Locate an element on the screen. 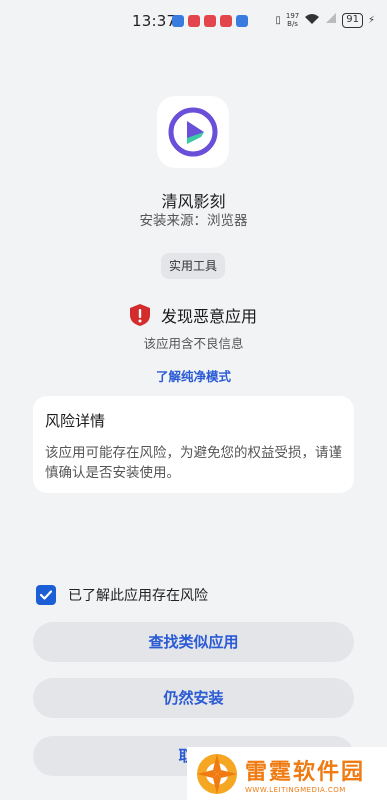 The width and height of the screenshot is (387, 800). watermark-url: WWW.LEITINGMEDIA.COM is located at coordinates (295, 789).